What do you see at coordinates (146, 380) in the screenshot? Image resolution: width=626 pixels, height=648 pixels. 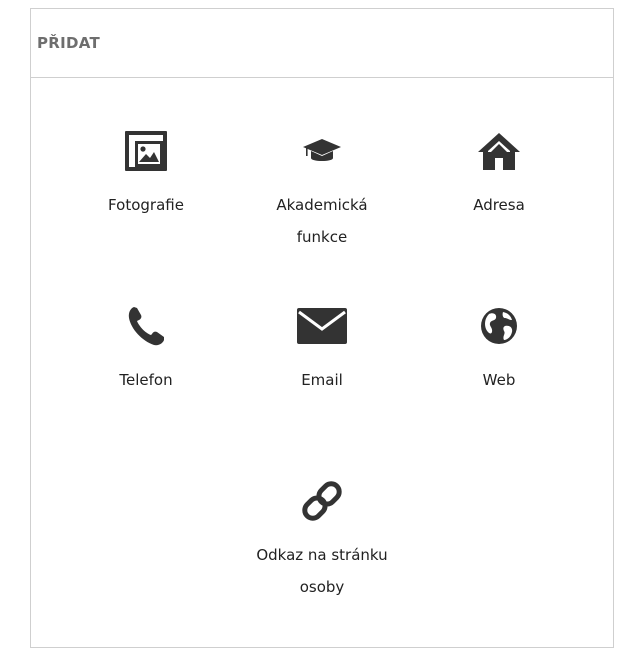 I see `phone-label: Telefon` at bounding box center [146, 380].